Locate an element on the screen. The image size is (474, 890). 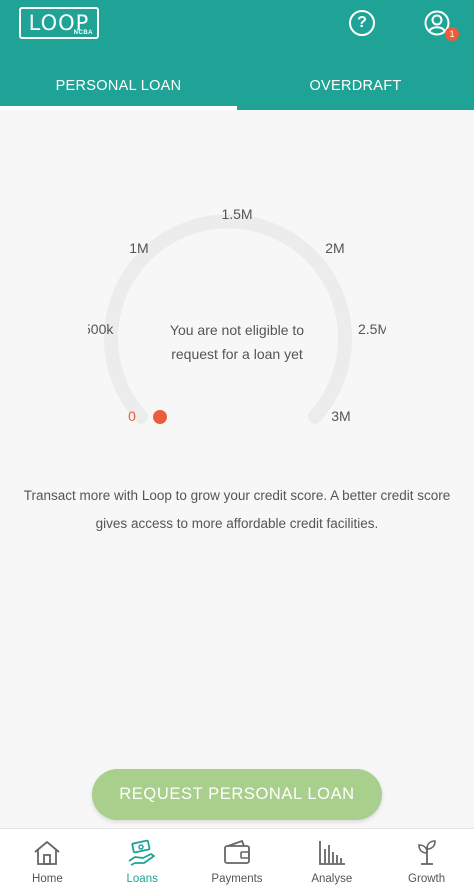
nav-analyse: Analyse is located at coordinates (331, 859).